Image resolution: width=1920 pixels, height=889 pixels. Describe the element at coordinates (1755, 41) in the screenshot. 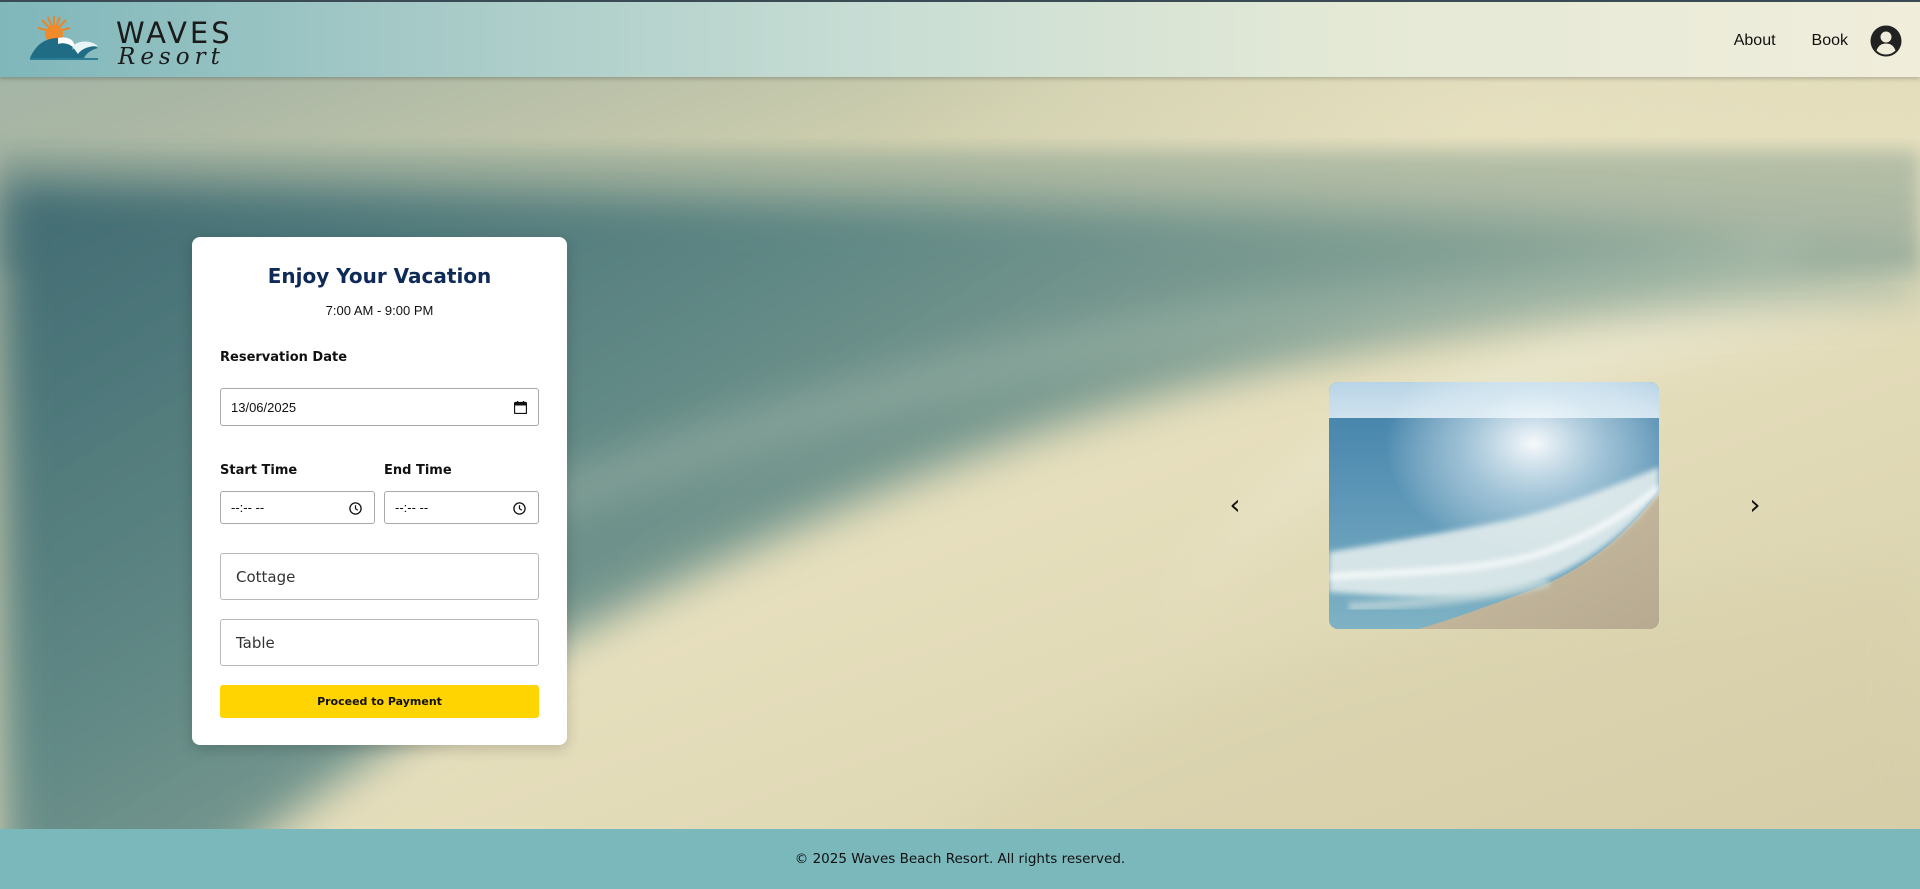

I see `nav-about-link: About` at that location.